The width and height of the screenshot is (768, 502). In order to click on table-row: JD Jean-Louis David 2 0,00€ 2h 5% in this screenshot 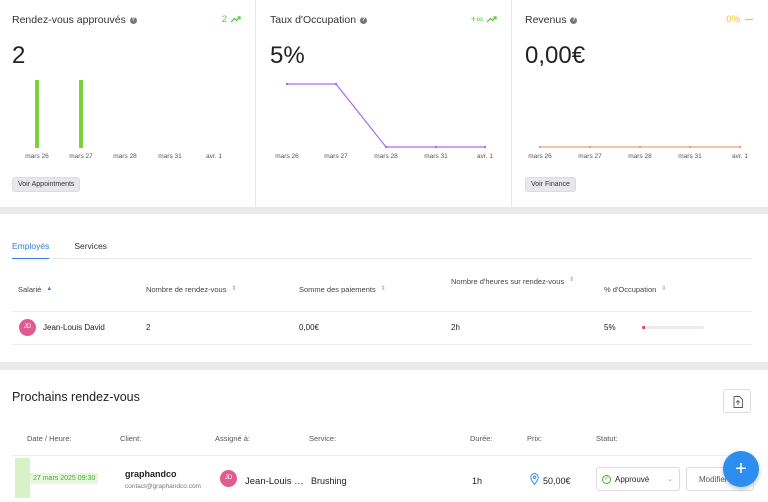, I will do `click(384, 328)`.